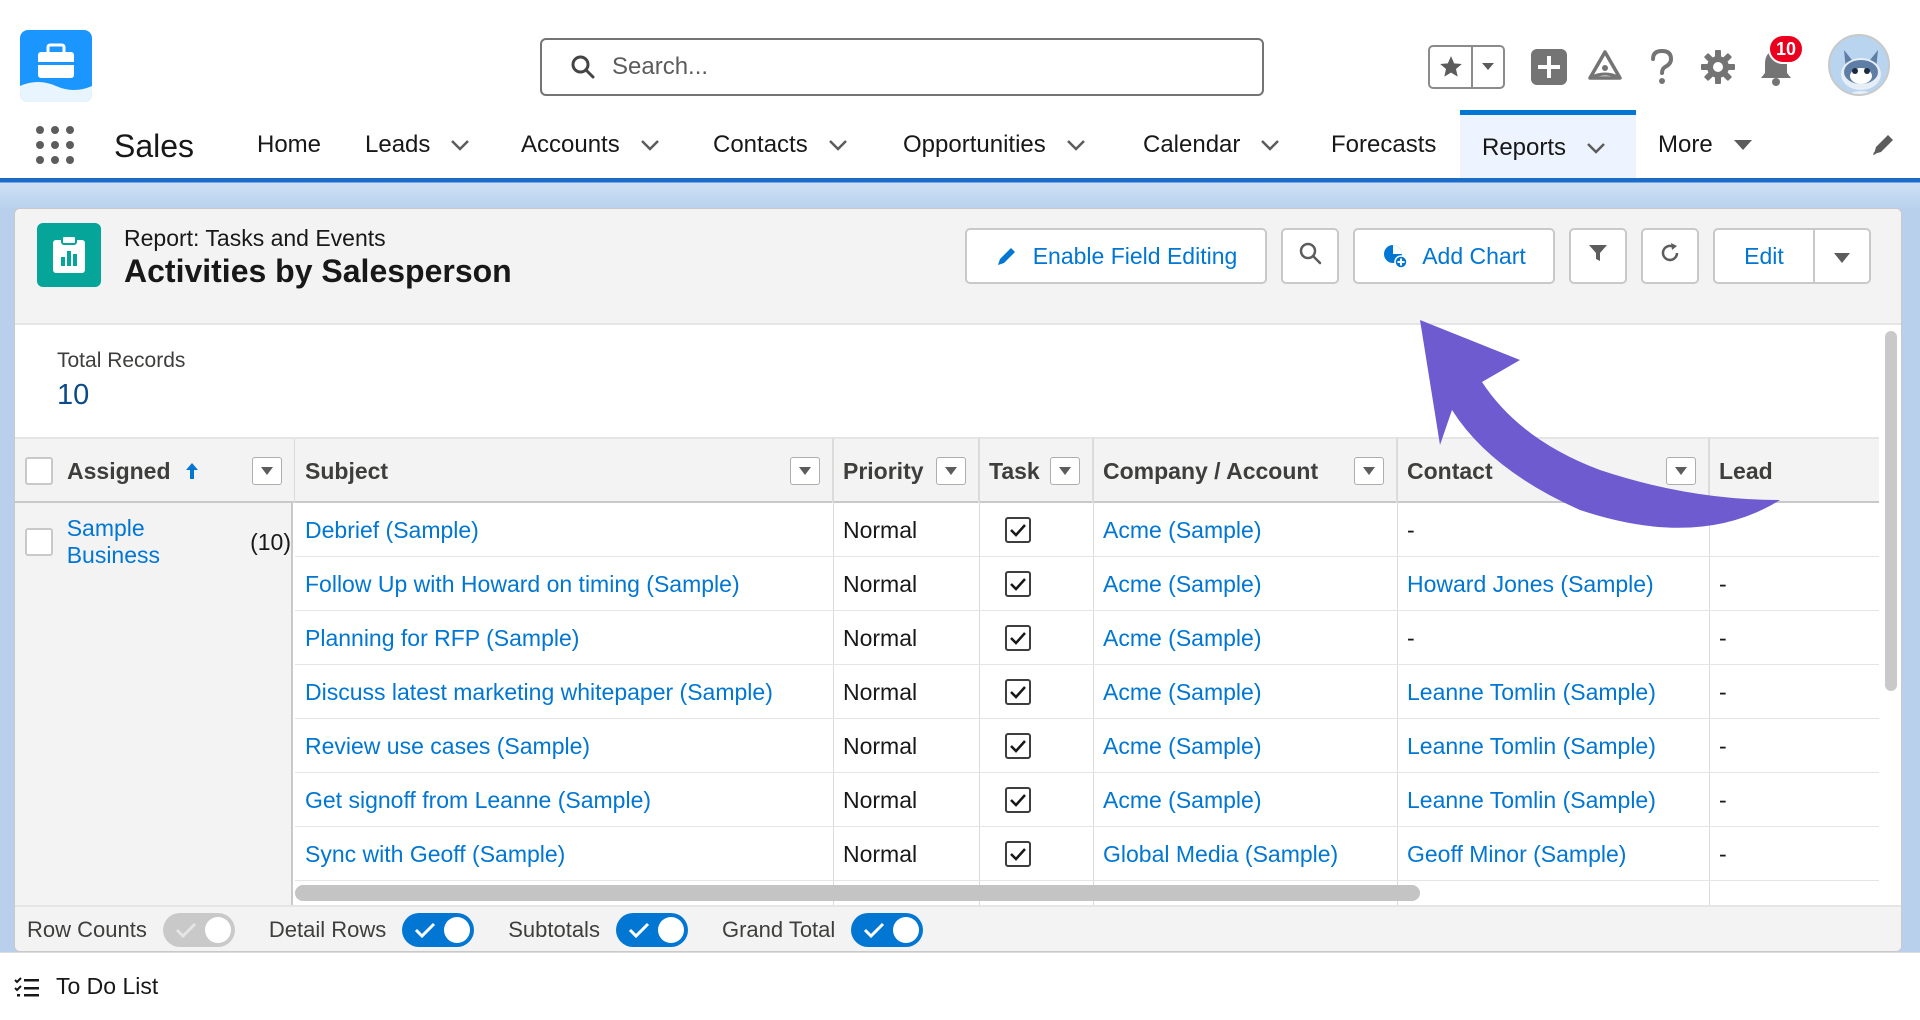 The image size is (1920, 1020). Describe the element at coordinates (198, 930) in the screenshot. I see `row-counts-toggle` at that location.